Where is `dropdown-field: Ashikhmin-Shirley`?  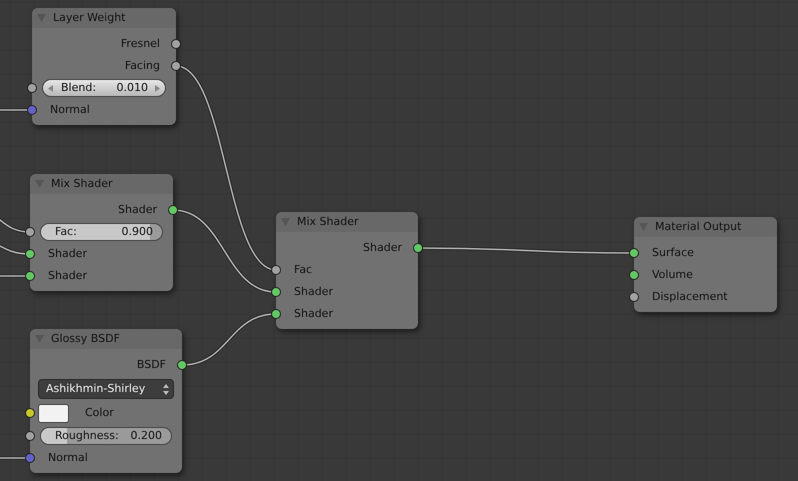 dropdown-field: Ashikhmin-Shirley is located at coordinates (106, 389).